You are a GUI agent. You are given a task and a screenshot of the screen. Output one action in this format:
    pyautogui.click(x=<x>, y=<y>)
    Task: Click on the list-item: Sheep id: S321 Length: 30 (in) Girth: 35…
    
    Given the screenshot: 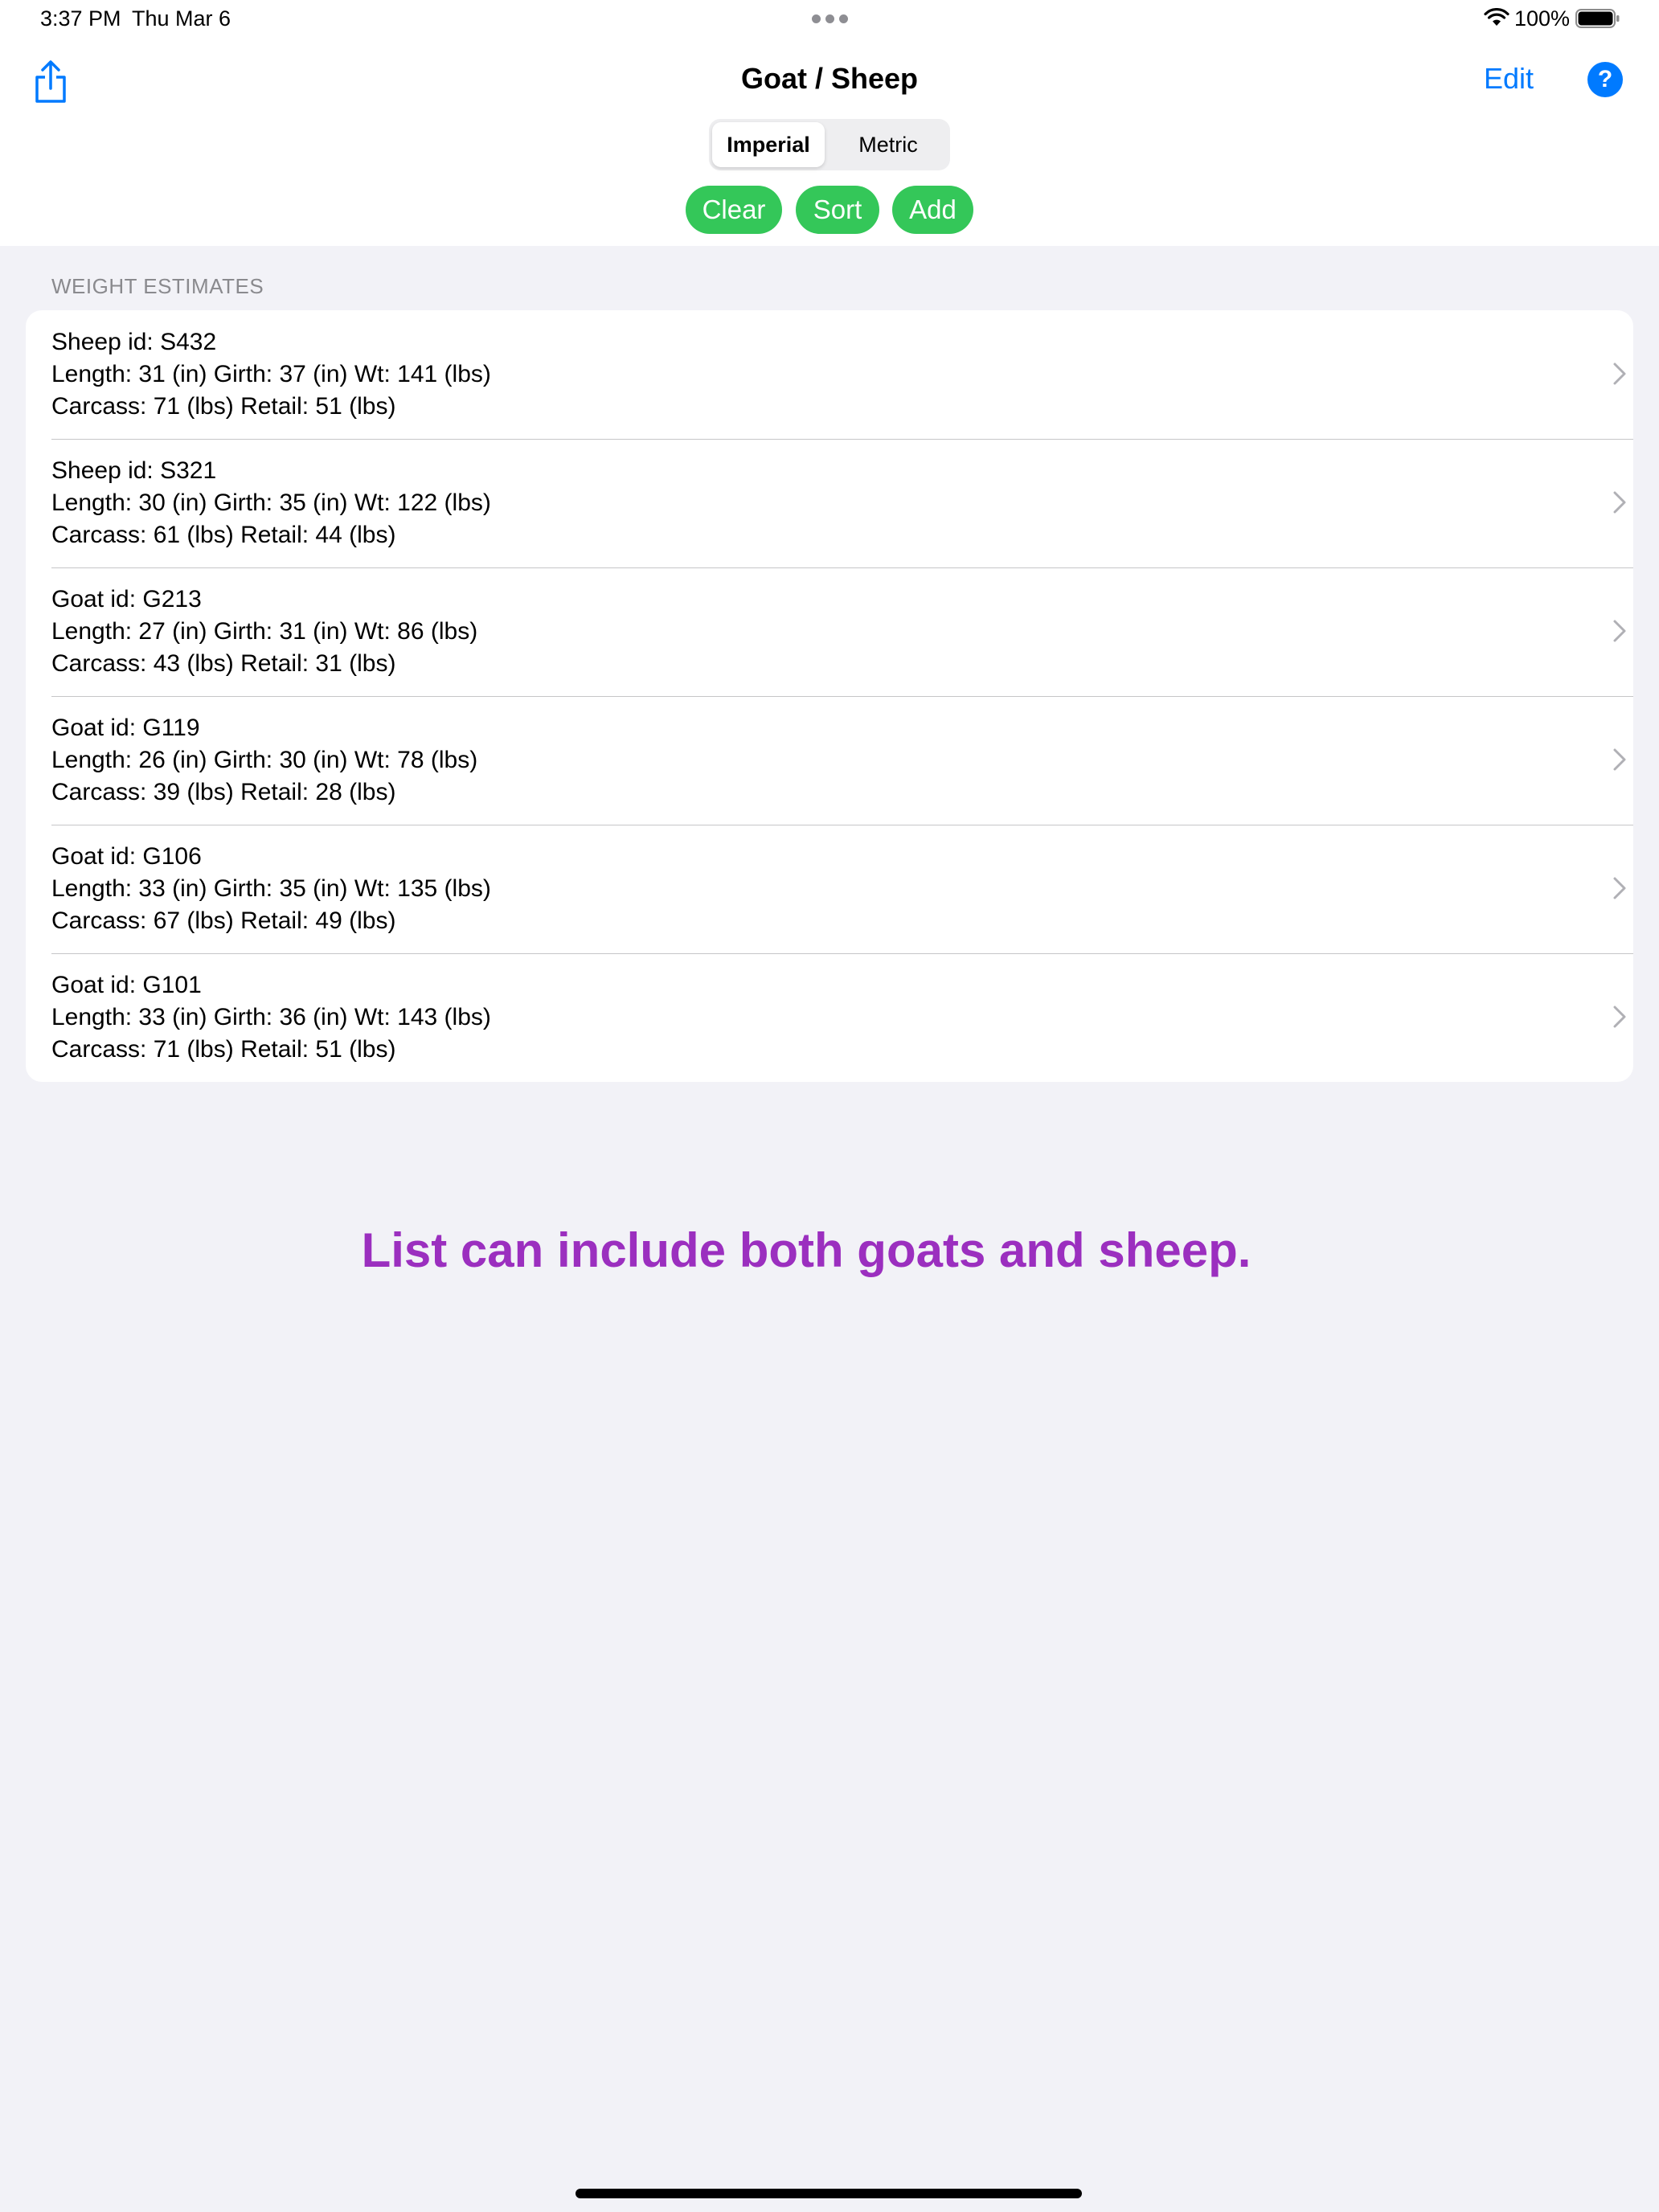 What is the action you would take?
    pyautogui.click(x=829, y=503)
    